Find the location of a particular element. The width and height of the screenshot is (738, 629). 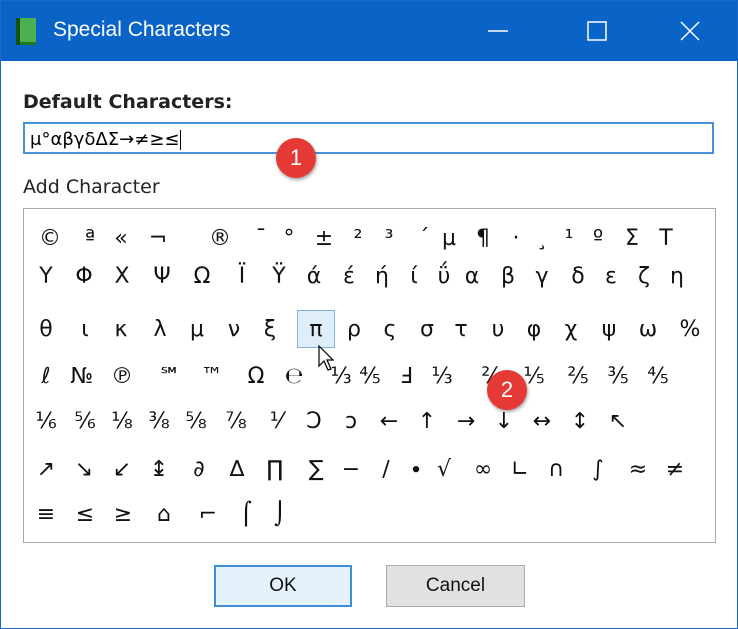

char-cell: ν is located at coordinates (234, 329).